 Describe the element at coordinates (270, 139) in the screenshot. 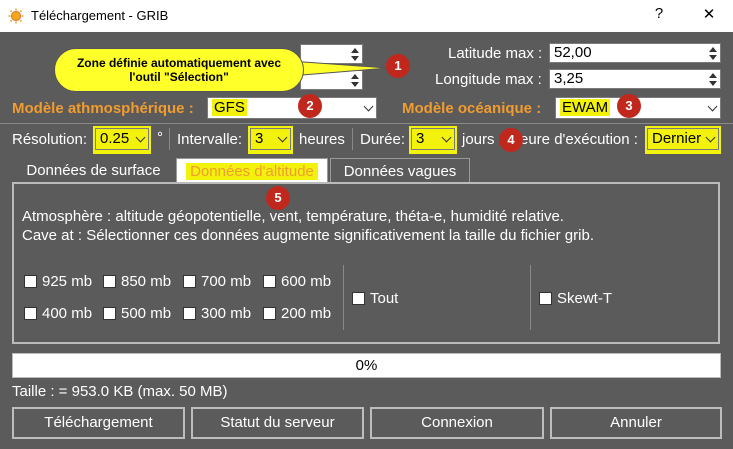

I see `interval-select: 3` at that location.